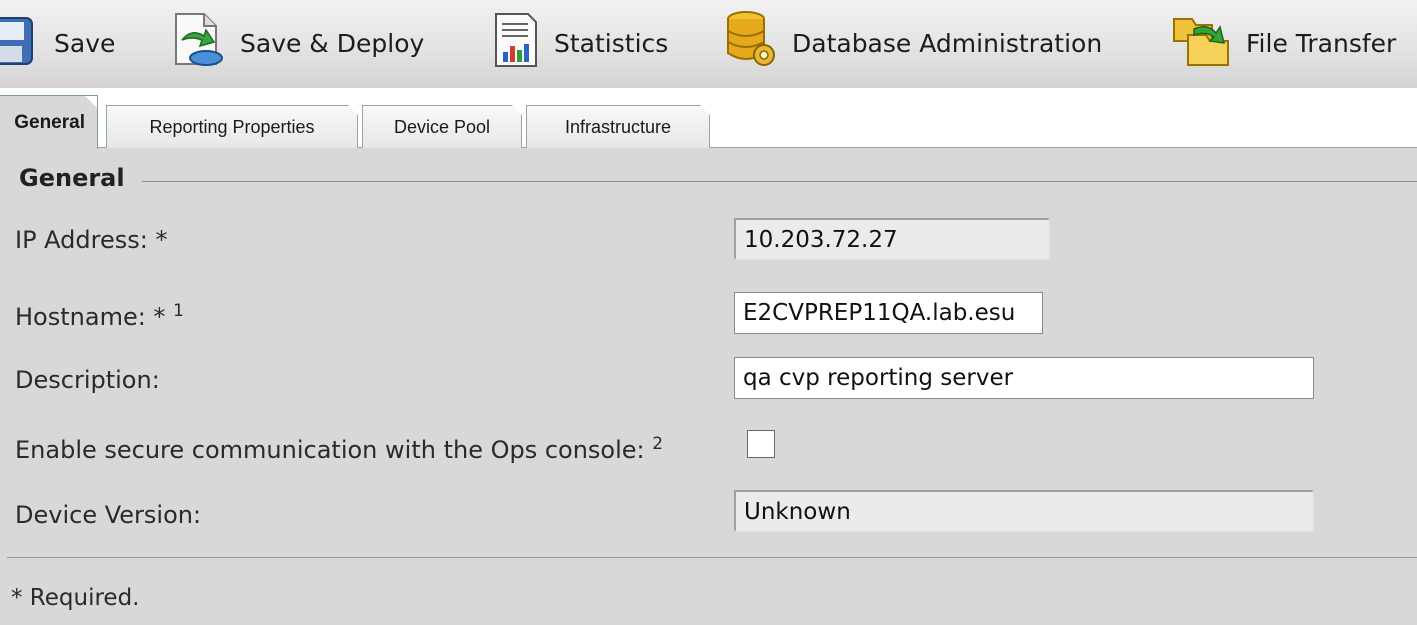 The width and height of the screenshot is (1417, 625). Describe the element at coordinates (761, 444) in the screenshot. I see `secure-communication-checkbox` at that location.